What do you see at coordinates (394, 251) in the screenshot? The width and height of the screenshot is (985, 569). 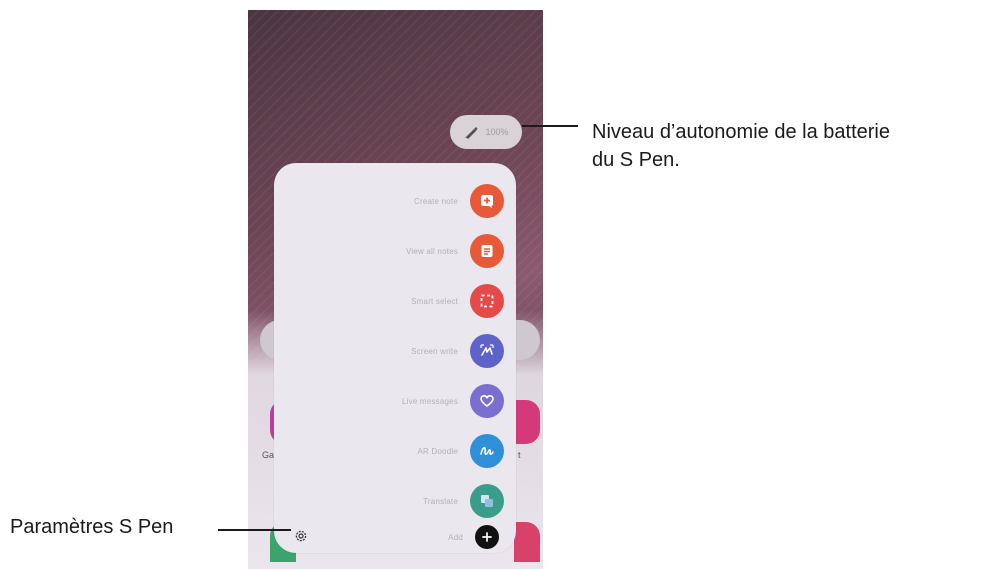 I see `menu-item-view-all-notes: View all notes` at bounding box center [394, 251].